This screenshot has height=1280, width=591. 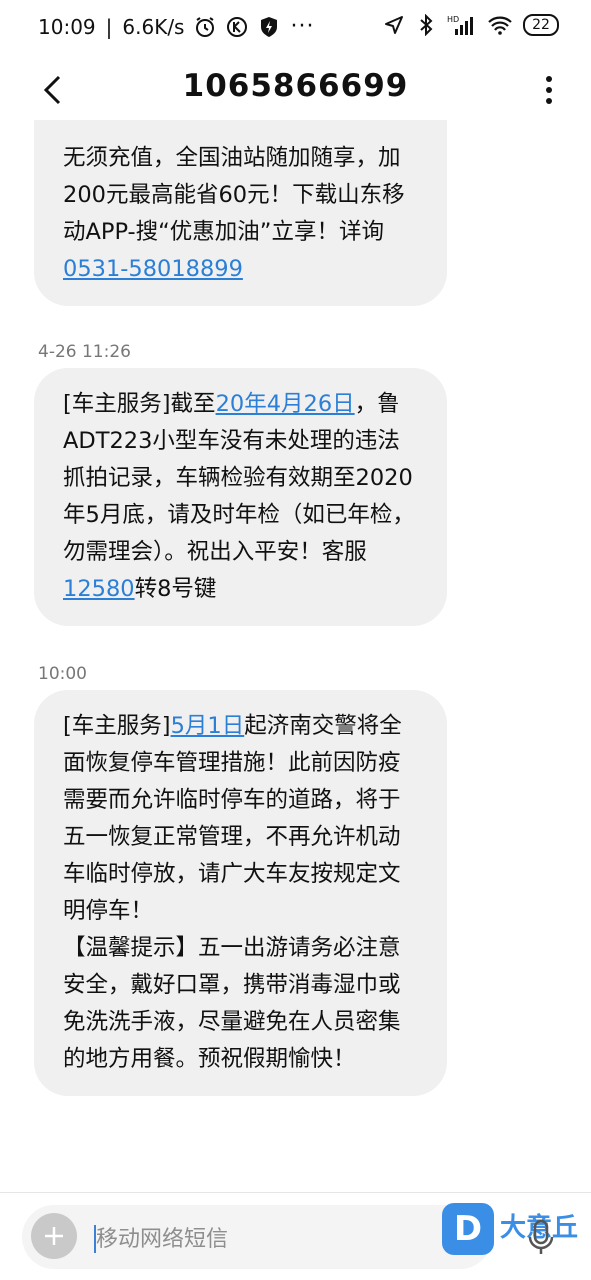 I want to click on k-icon, so click(x=237, y=27).